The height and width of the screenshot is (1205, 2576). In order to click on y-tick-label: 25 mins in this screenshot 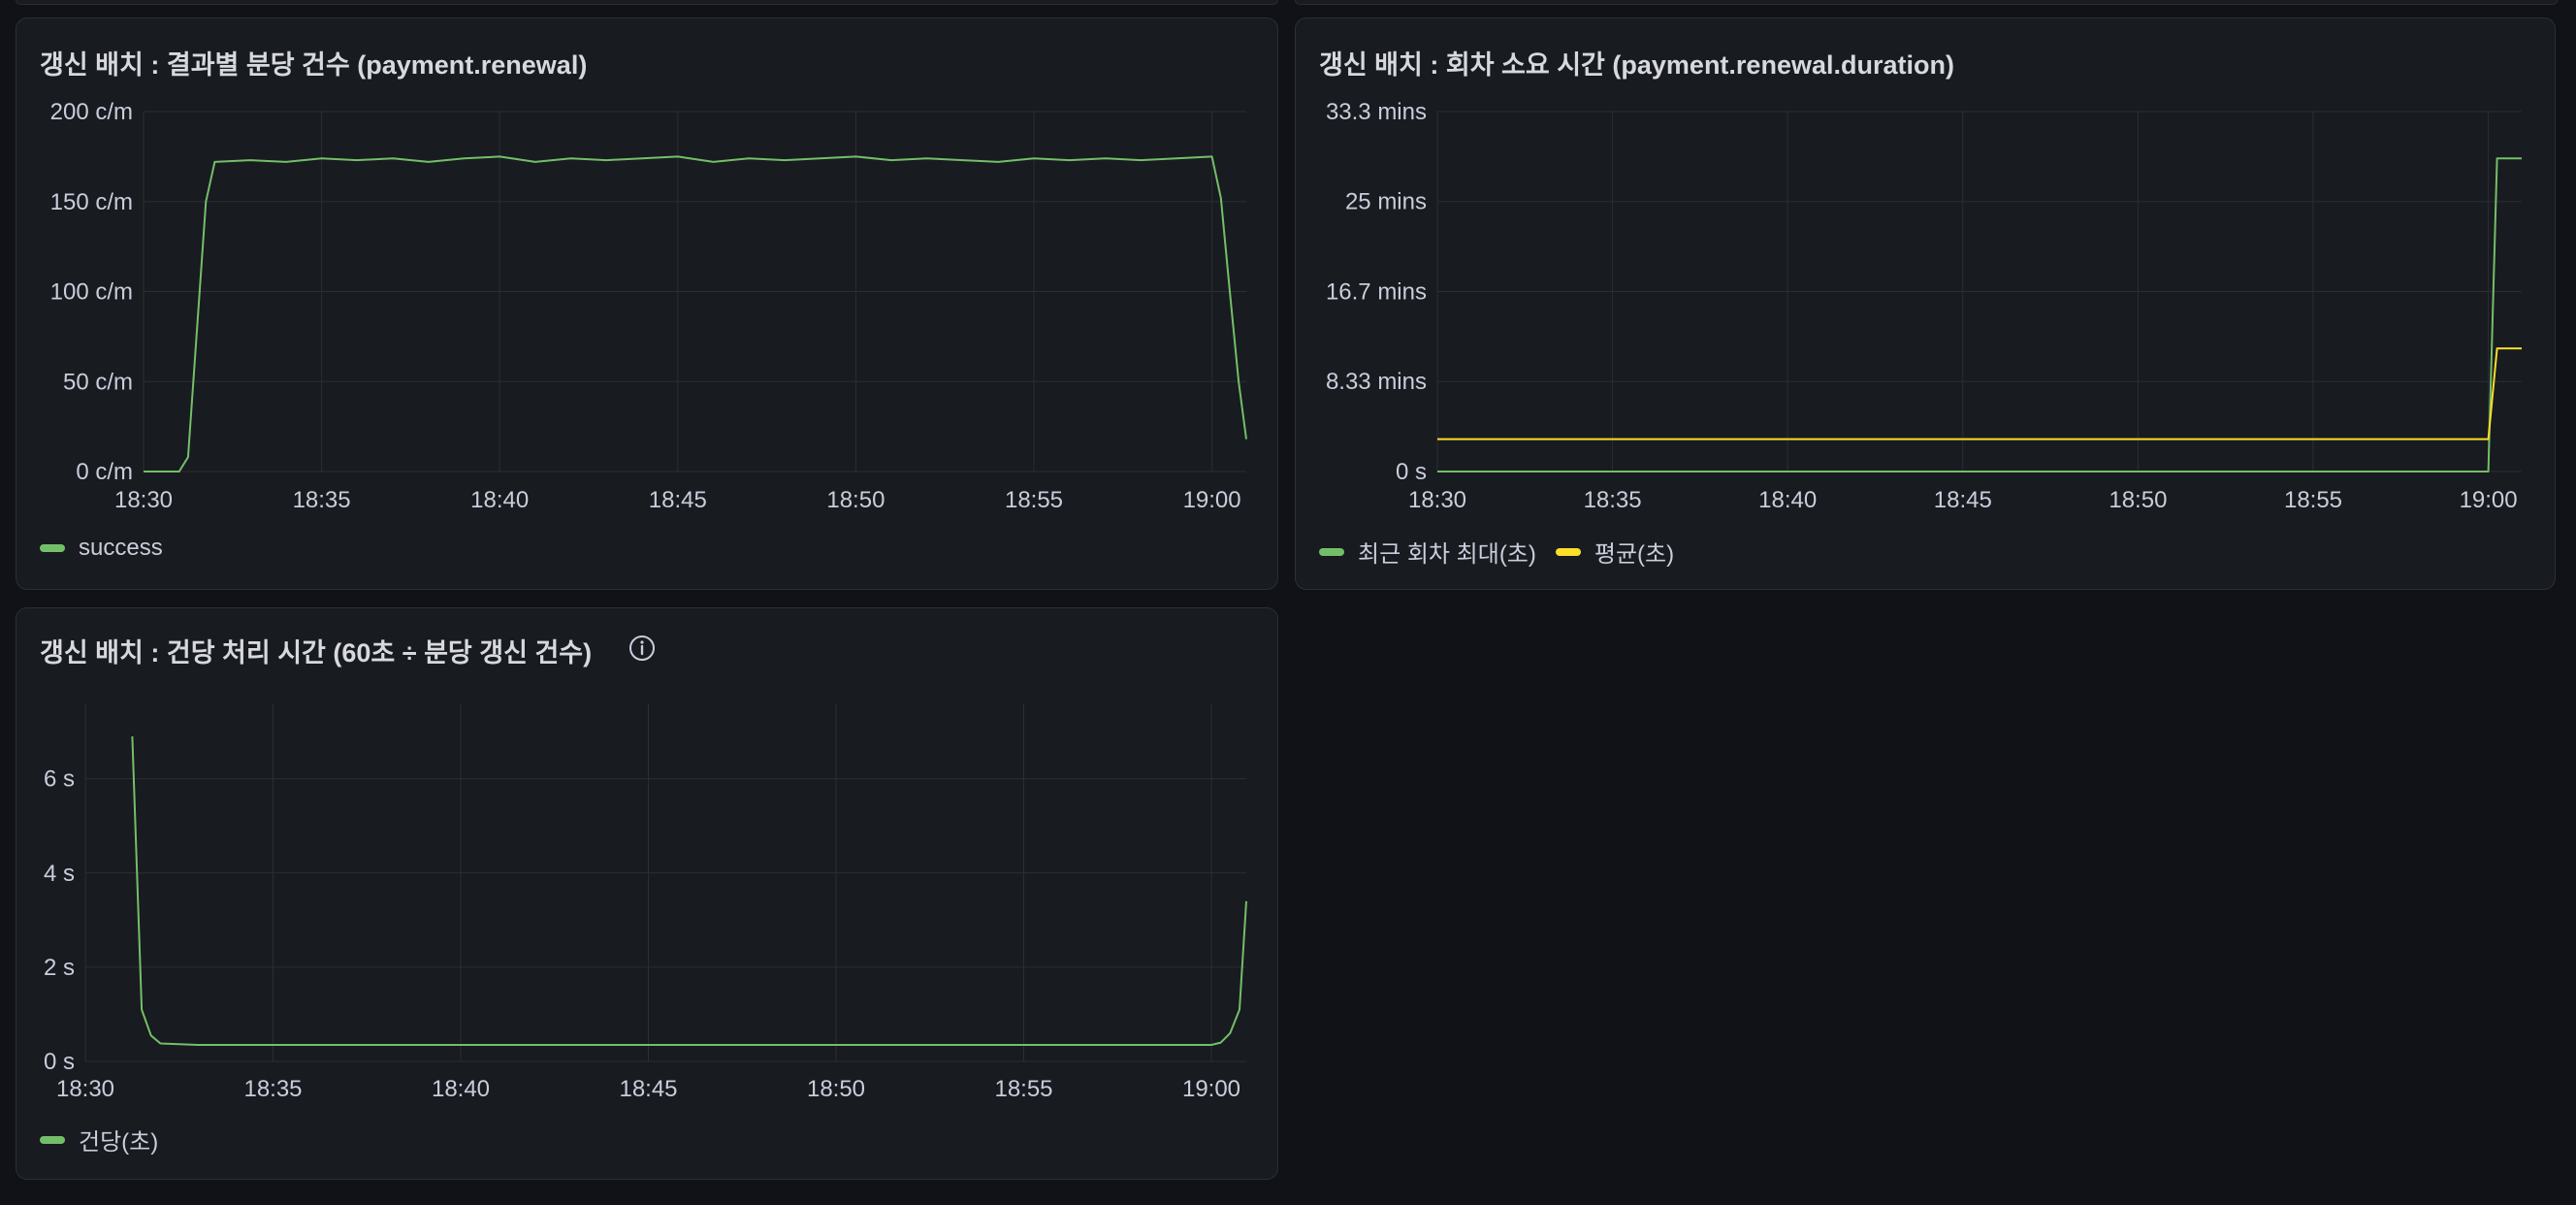, I will do `click(1386, 202)`.